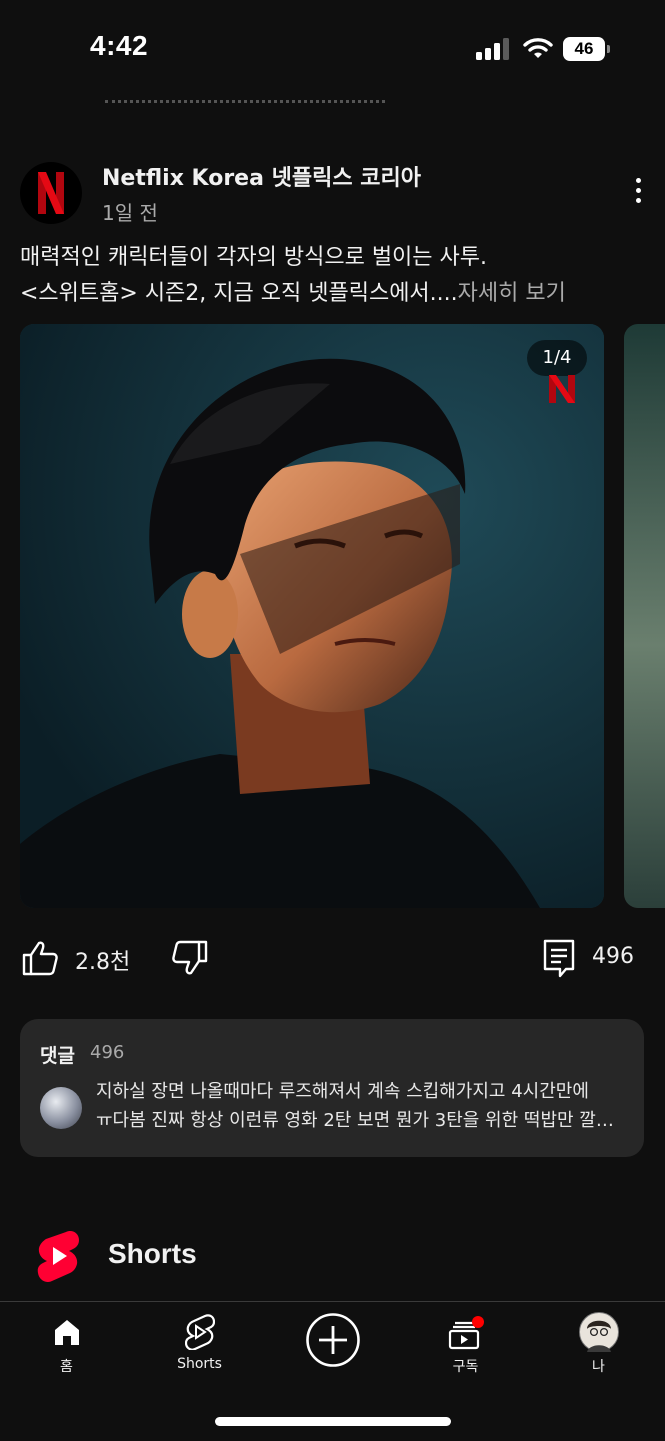  I want to click on nav-you-label: 나, so click(598, 1367).